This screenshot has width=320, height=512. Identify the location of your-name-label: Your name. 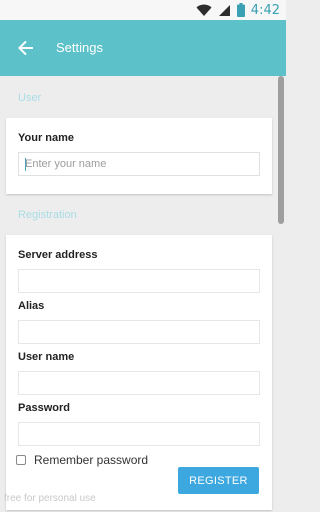
(46, 138).